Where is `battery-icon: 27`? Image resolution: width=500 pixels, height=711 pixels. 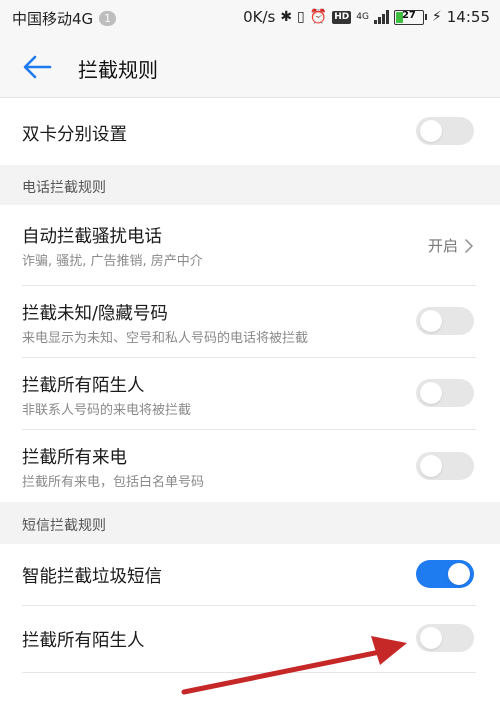
battery-icon: 27 is located at coordinates (410, 17).